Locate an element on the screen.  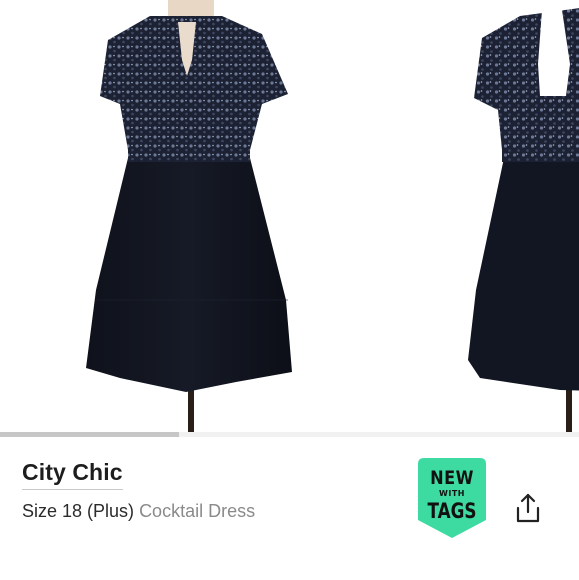
carousel-progress-track is located at coordinates (289, 434).